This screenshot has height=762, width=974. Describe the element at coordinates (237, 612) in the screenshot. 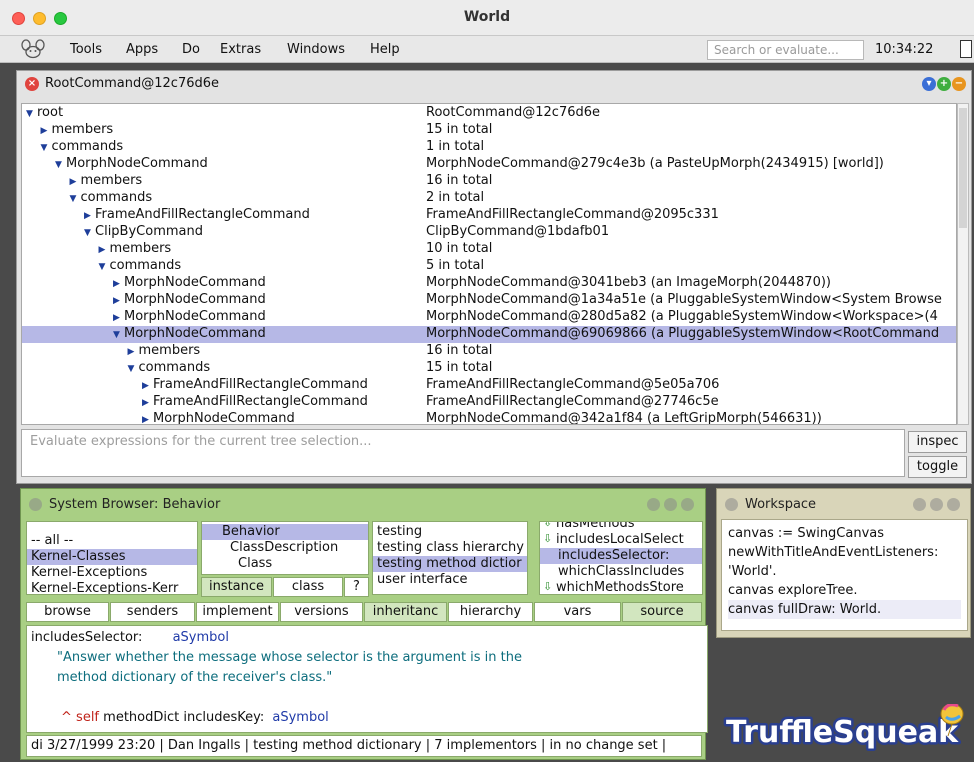

I see `tab-implement-button: implement` at that location.